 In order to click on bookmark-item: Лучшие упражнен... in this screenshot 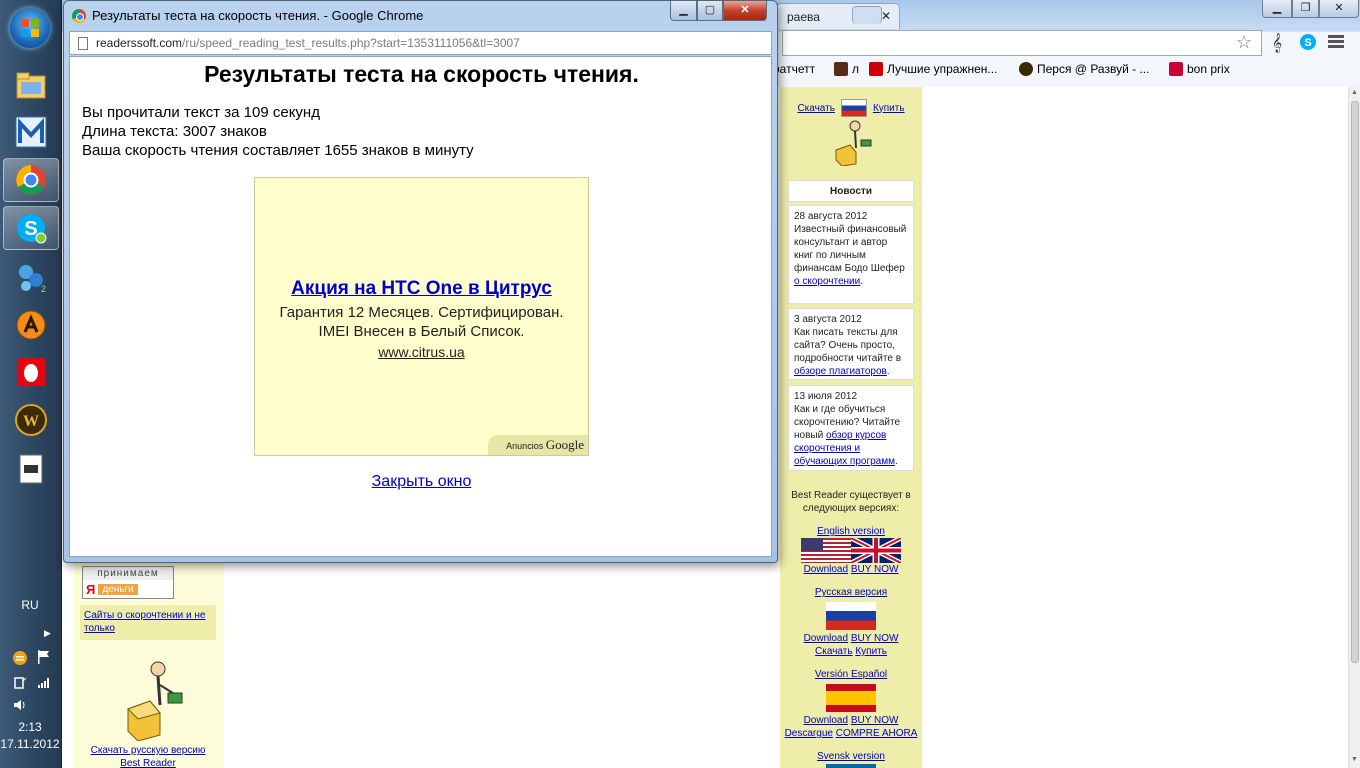, I will do `click(933, 69)`.